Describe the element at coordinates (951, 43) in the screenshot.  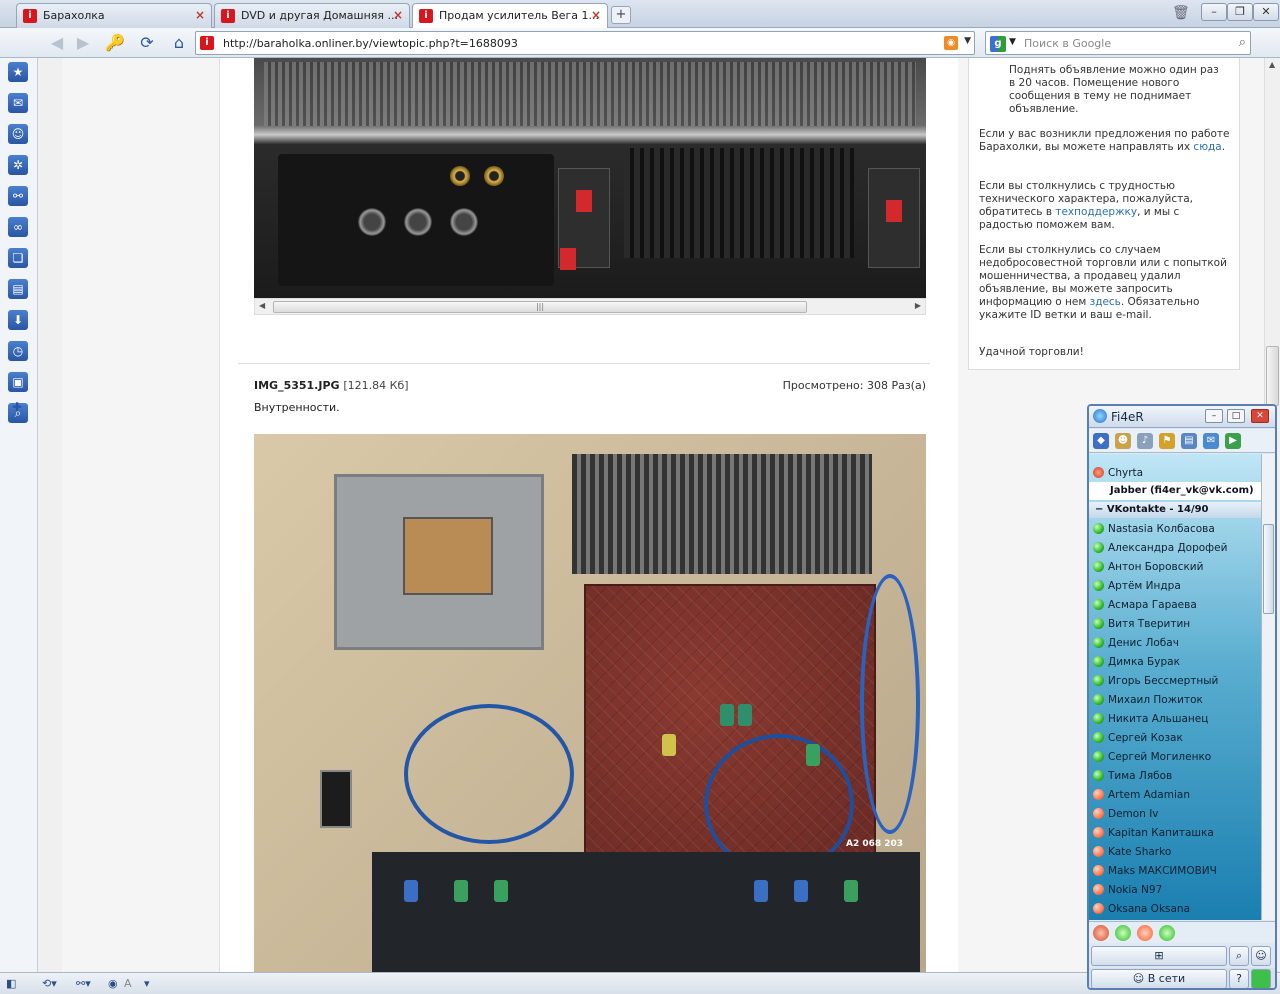
I see `rss-icon: ◉` at that location.